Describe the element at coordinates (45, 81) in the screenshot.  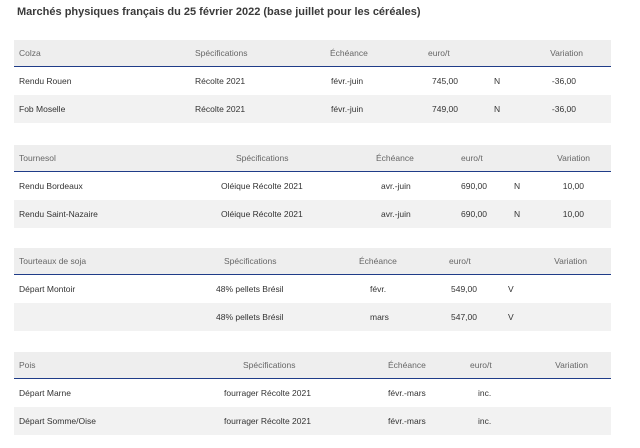
I see `place: Rendu Rouen` at that location.